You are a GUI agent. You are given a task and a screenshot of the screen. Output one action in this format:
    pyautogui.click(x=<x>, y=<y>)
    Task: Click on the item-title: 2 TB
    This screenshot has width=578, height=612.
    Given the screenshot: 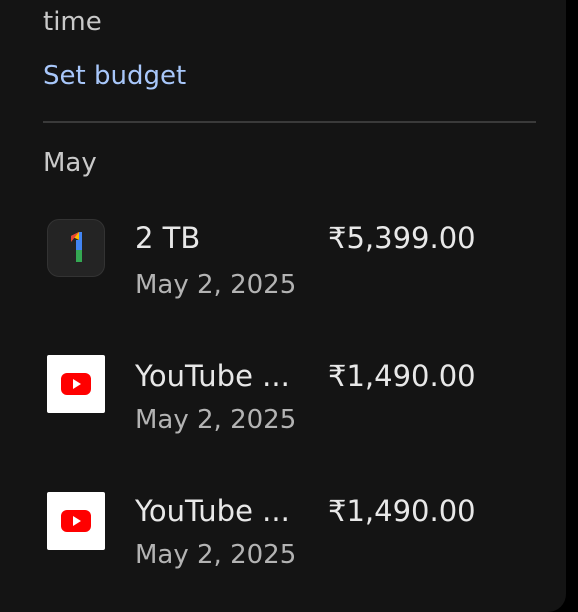 What is the action you would take?
    pyautogui.click(x=168, y=238)
    